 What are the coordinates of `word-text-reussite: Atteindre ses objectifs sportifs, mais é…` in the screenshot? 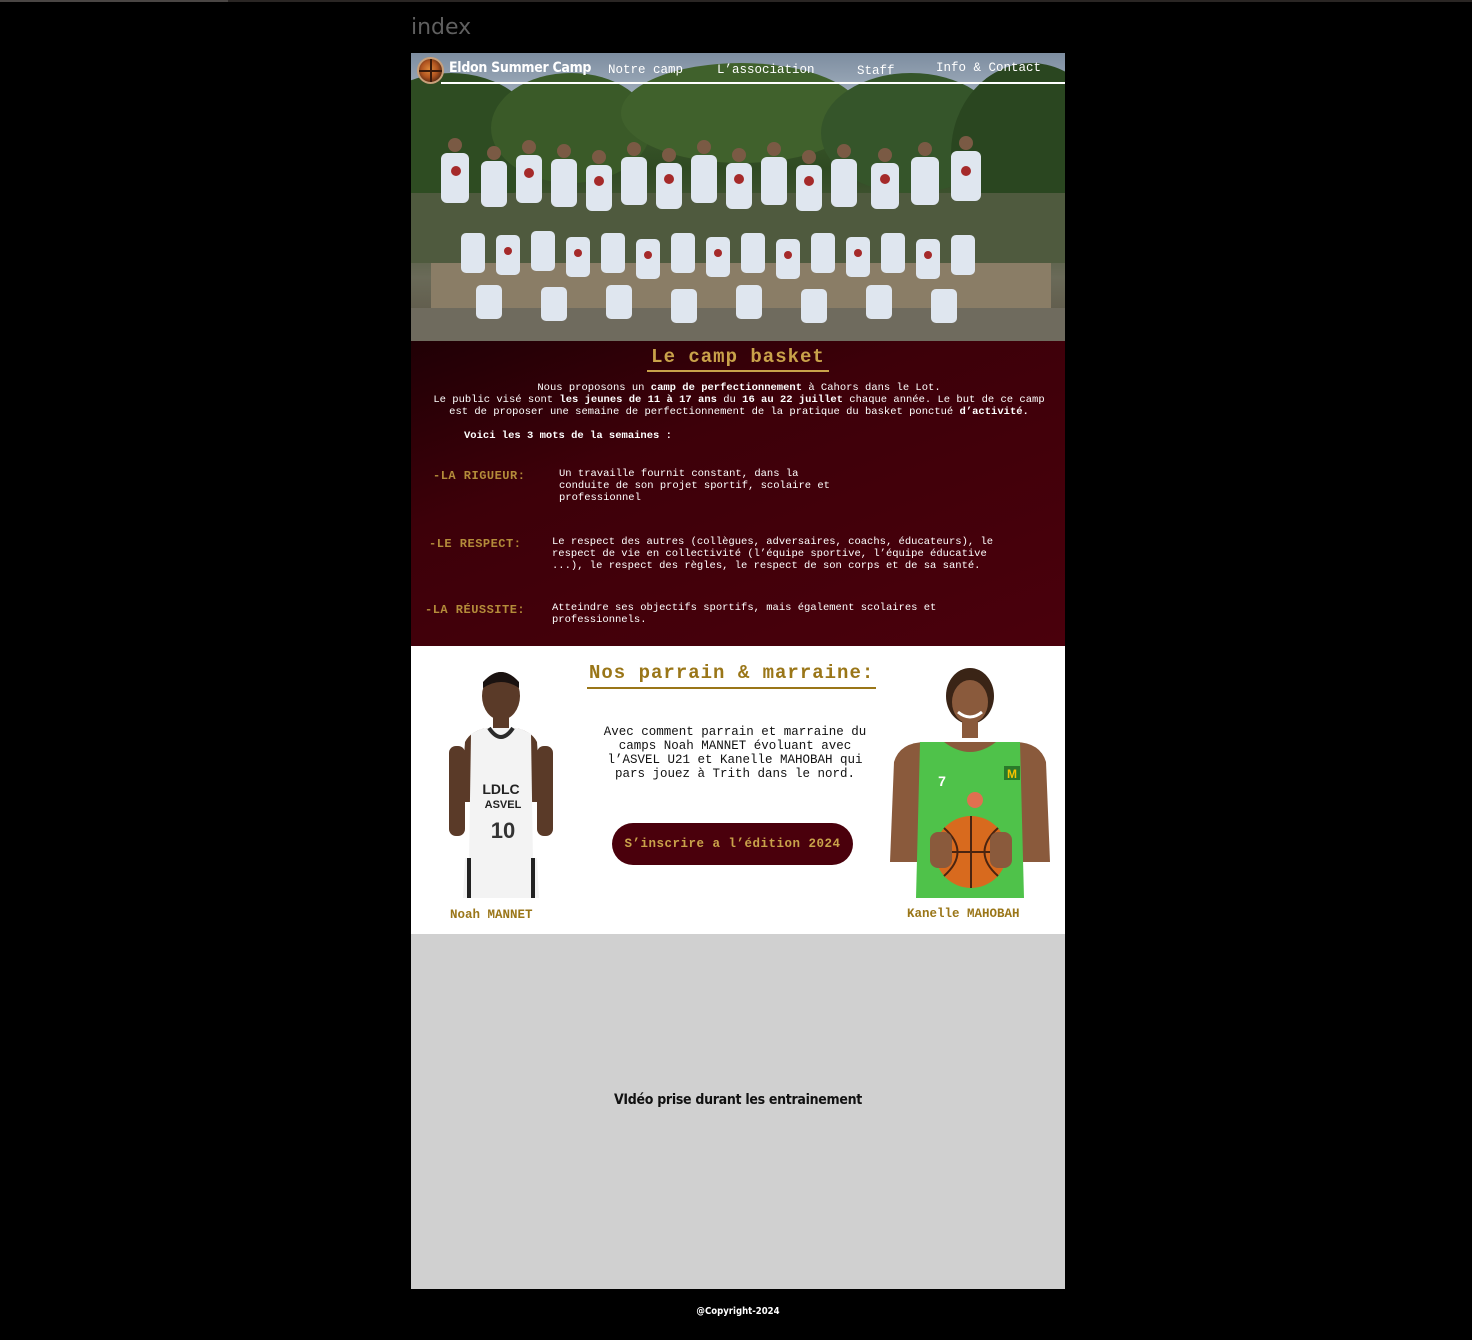 It's located at (744, 614).